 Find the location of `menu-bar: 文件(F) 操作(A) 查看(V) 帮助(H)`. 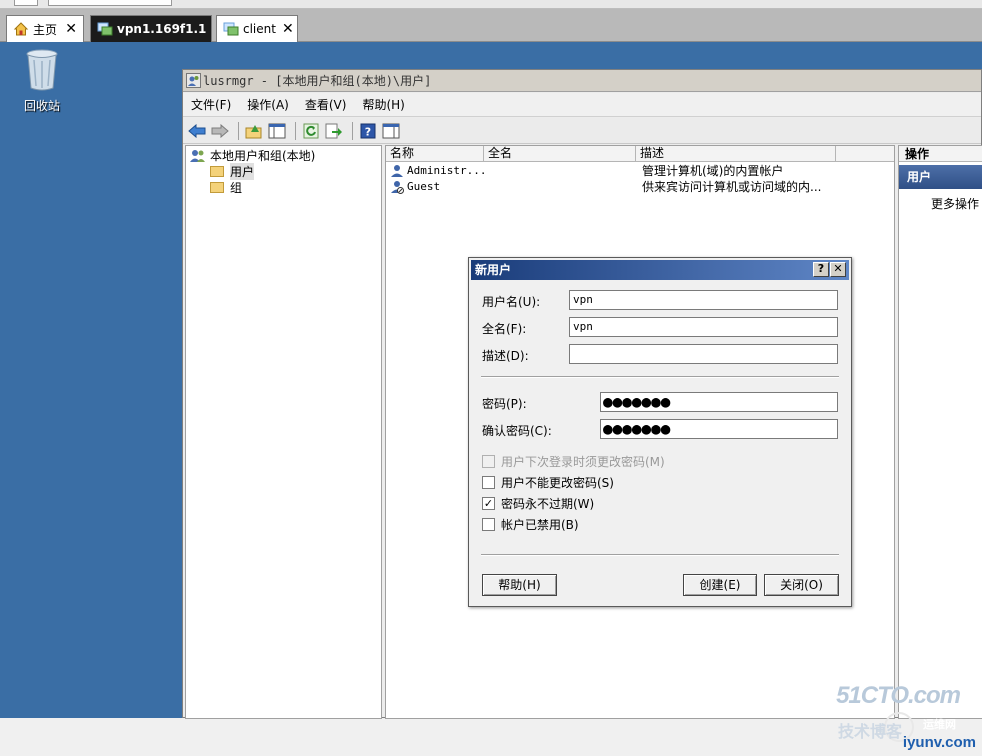

menu-bar: 文件(F) 操作(A) 查看(V) 帮助(H) is located at coordinates (582, 105).